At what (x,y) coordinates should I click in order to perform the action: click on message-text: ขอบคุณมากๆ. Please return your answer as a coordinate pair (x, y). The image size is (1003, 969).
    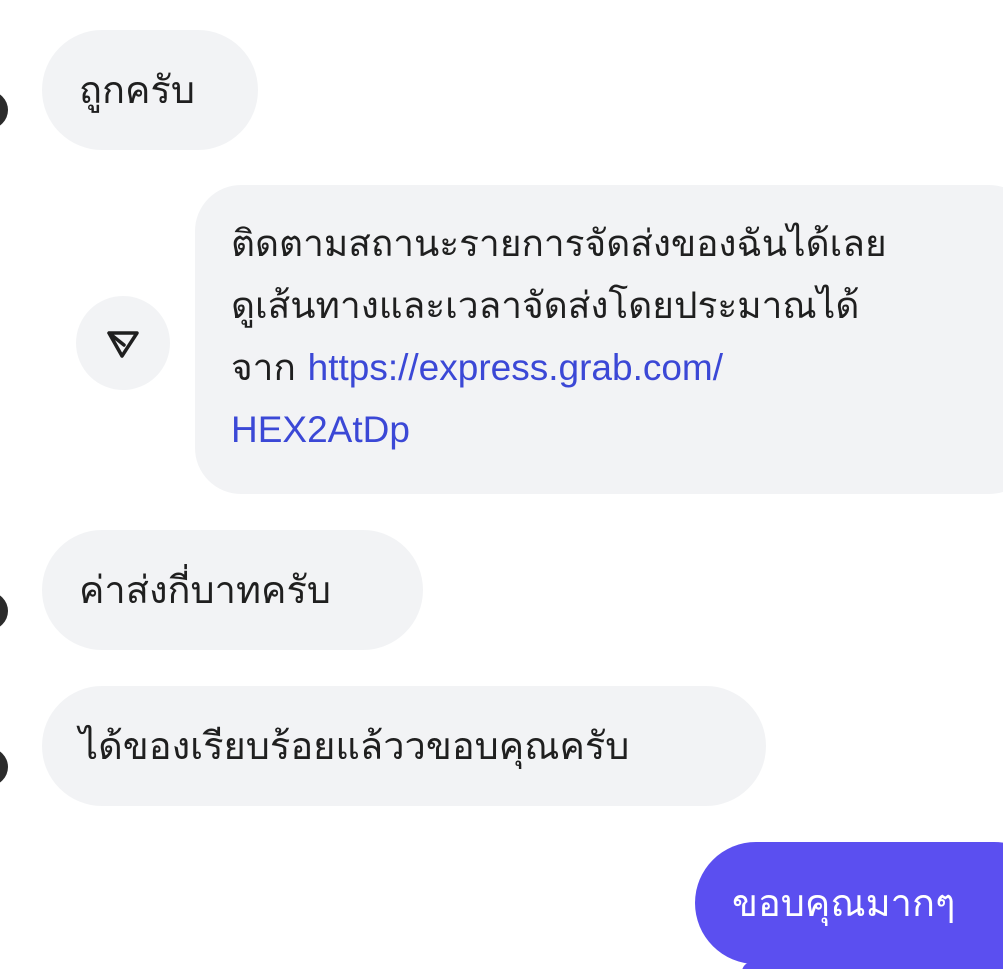
    Looking at the image, I should click on (844, 903).